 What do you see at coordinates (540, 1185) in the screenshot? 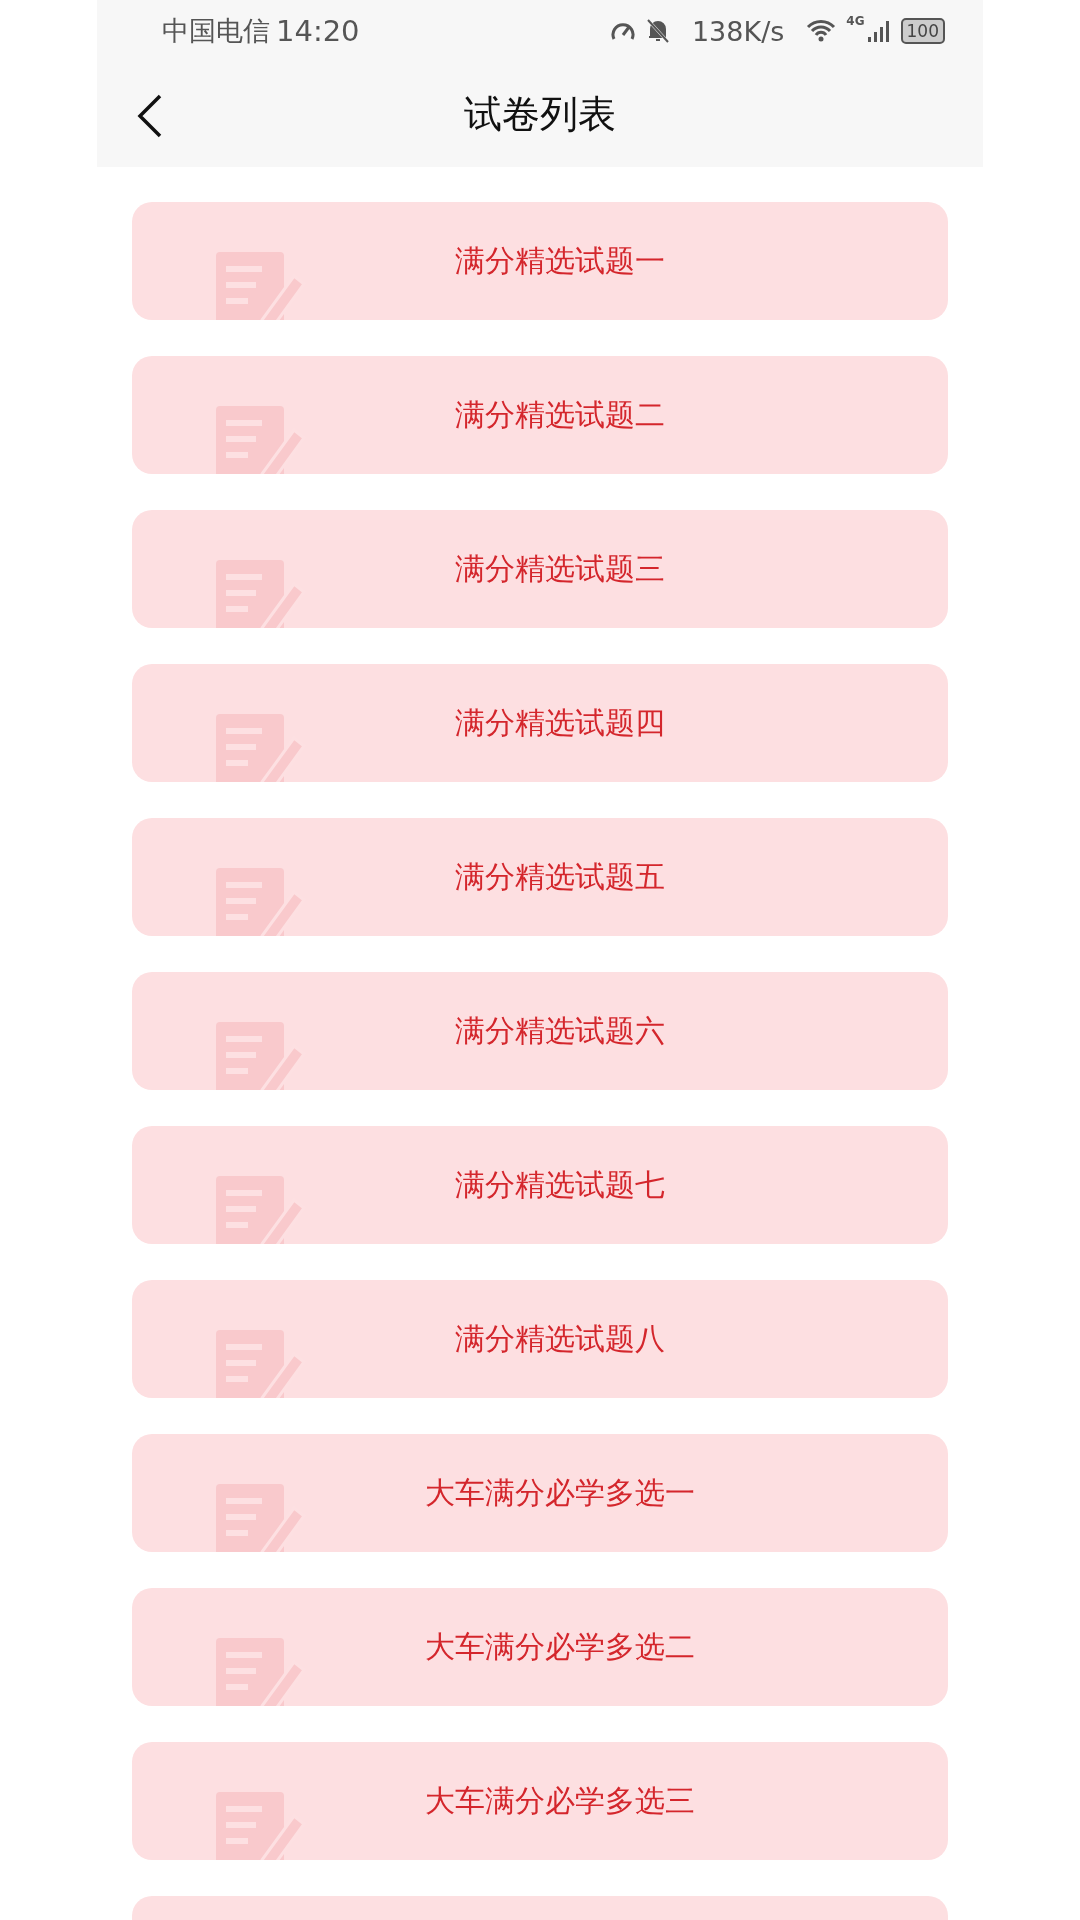
I see `paper-item: 满分精选试题七` at bounding box center [540, 1185].